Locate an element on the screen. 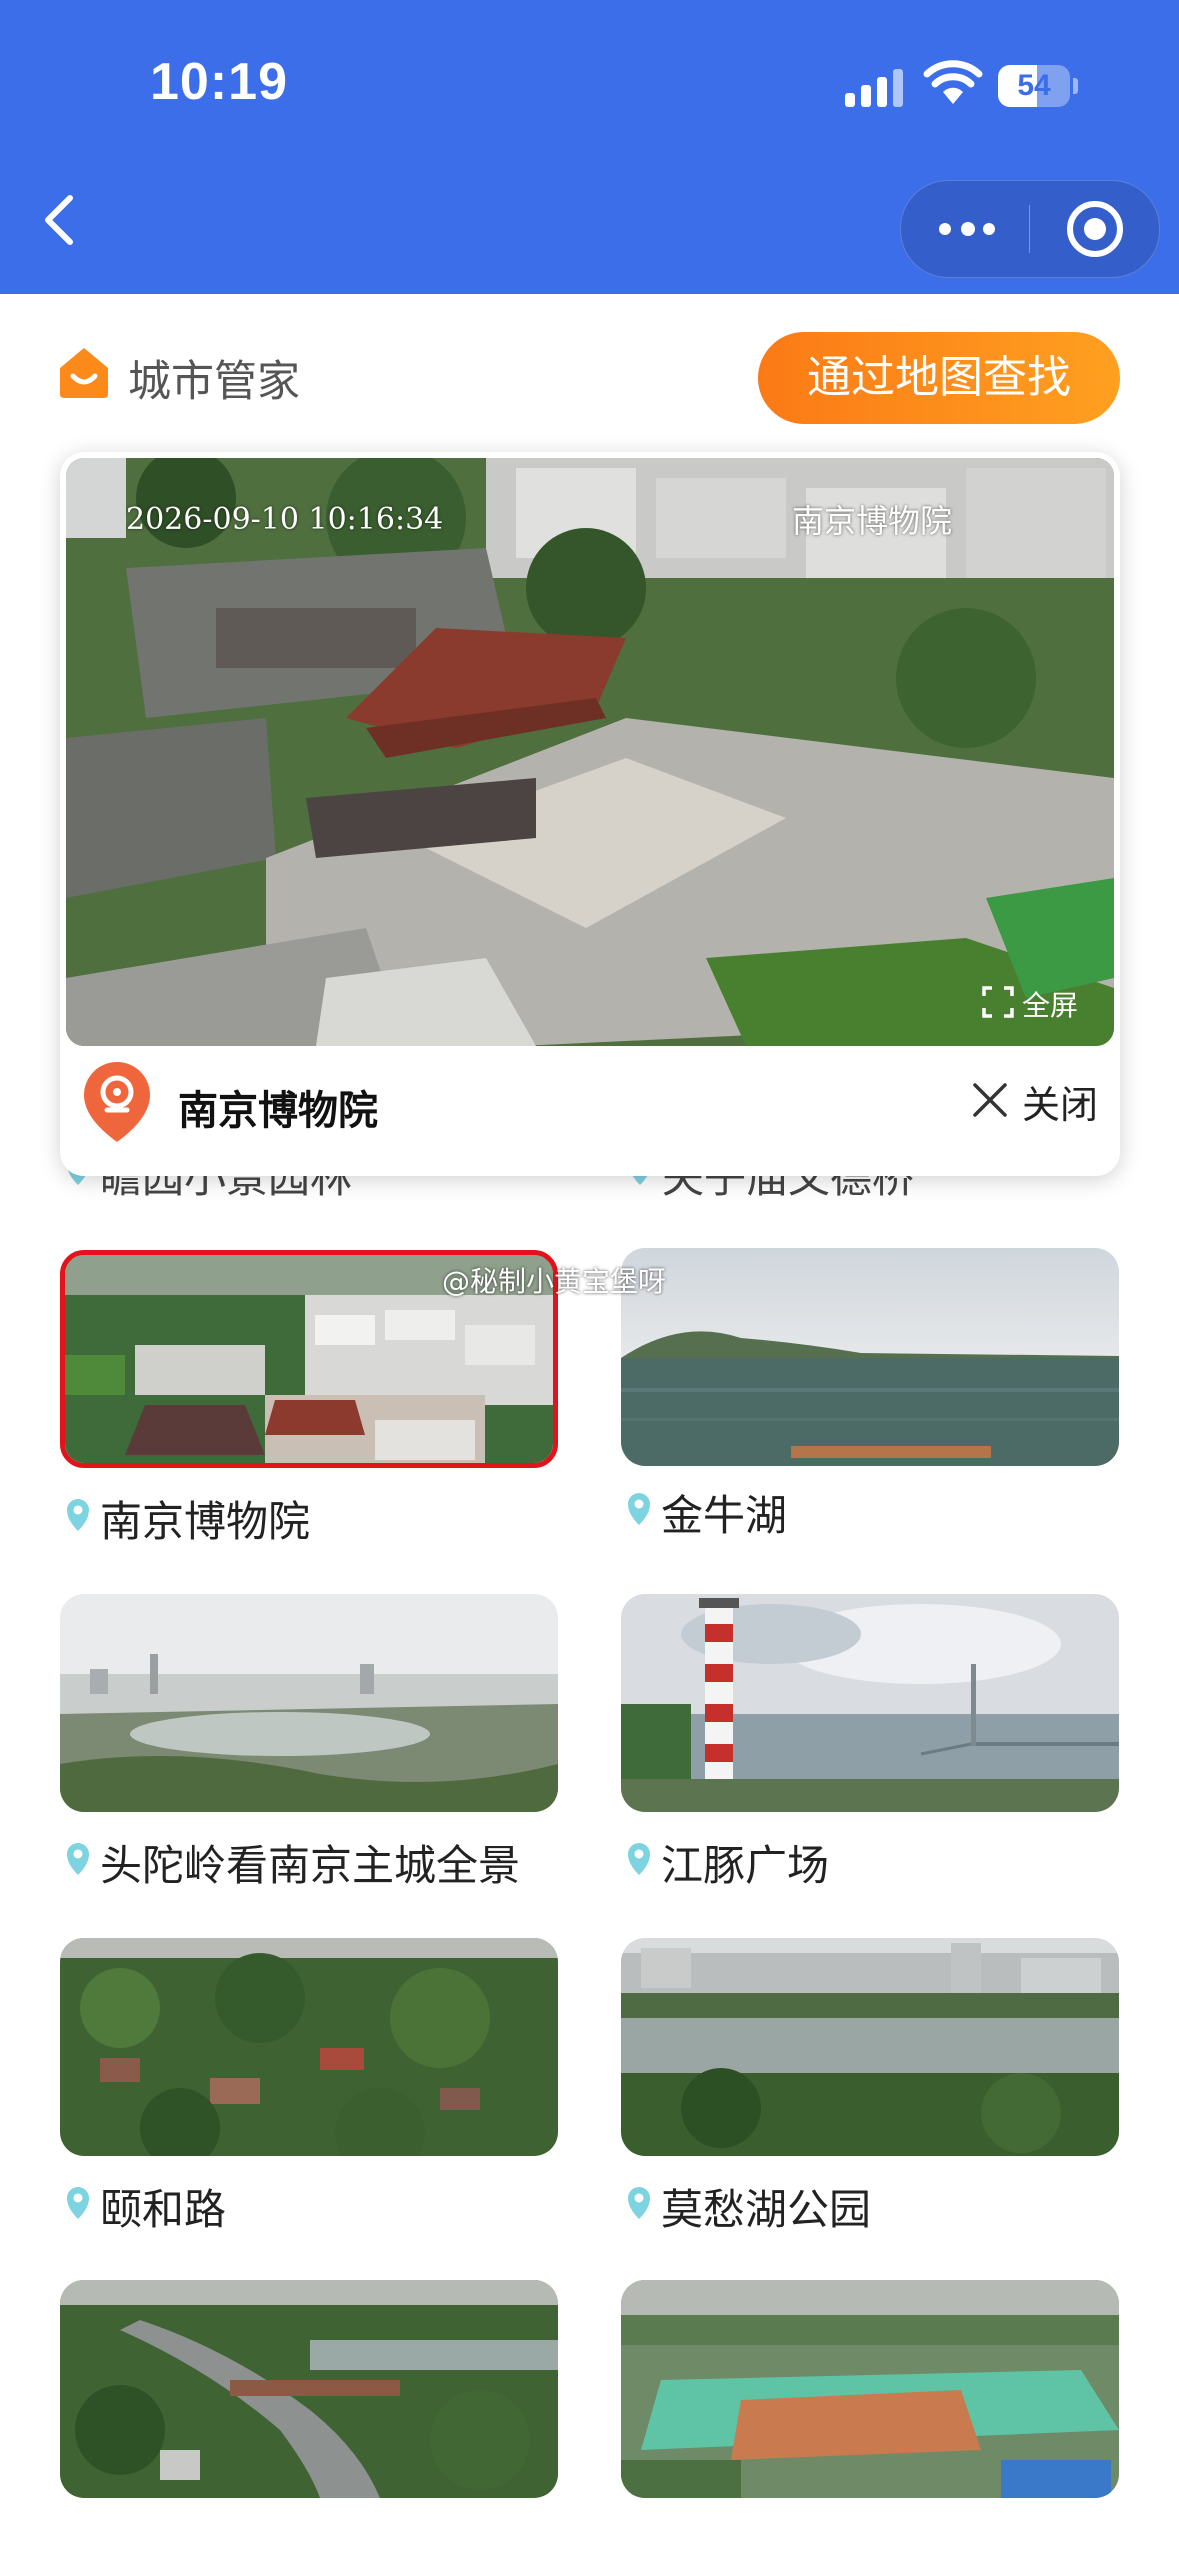  fullscreen-icon is located at coordinates (998, 1002).